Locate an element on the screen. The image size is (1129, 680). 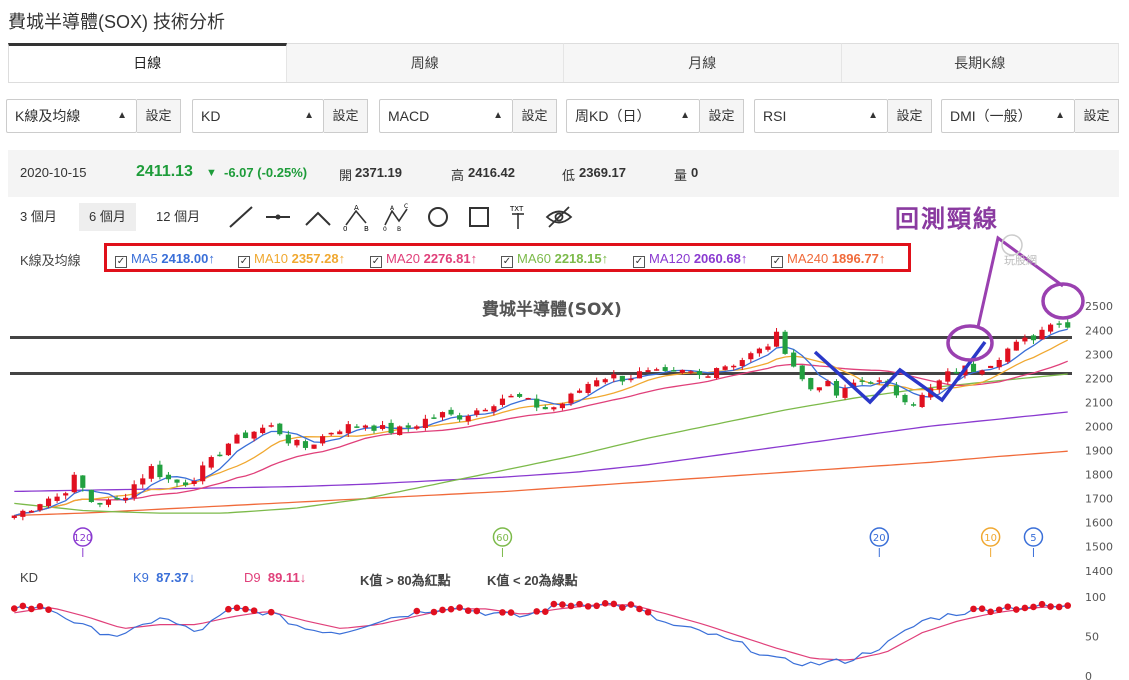
k-legend: K9 87.37↓ is located at coordinates (164, 577).